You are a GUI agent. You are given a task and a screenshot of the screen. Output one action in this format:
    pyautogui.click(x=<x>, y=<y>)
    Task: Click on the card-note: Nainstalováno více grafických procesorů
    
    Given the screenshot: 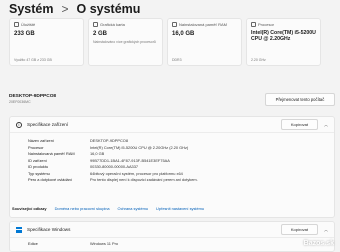 What is the action you would take?
    pyautogui.click(x=124, y=42)
    